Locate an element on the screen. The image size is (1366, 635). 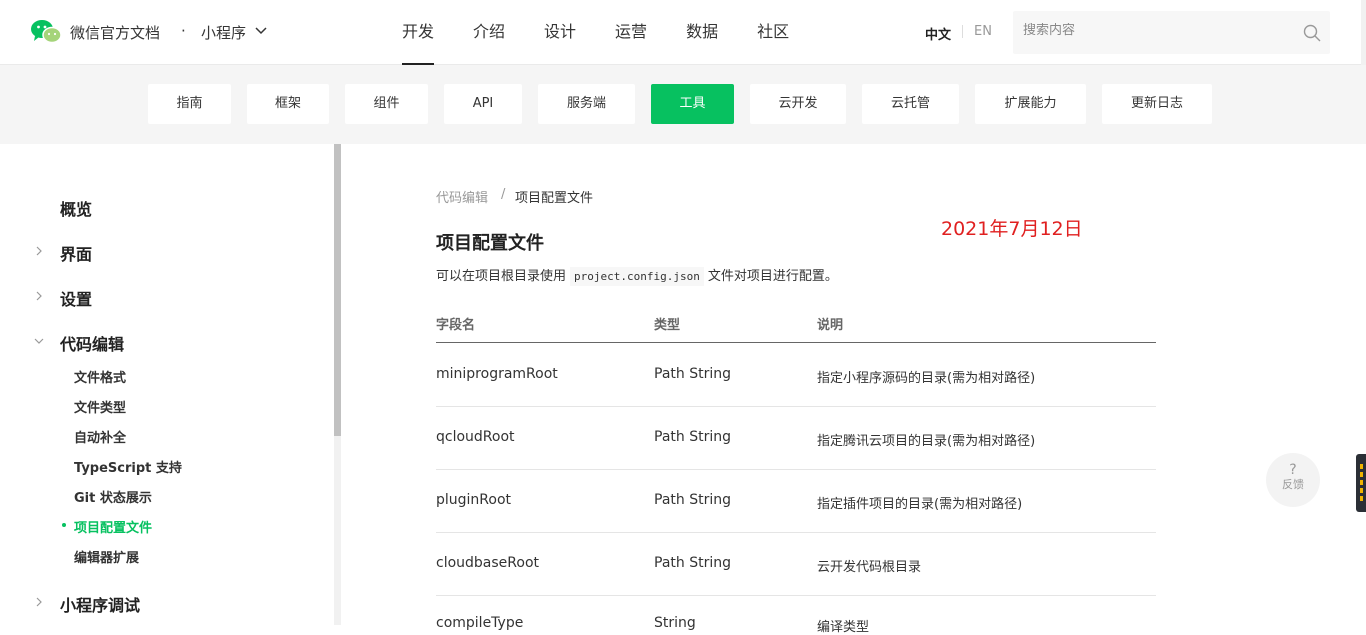
desc-text-before: 可以在项目根目录使用 is located at coordinates (501, 276).